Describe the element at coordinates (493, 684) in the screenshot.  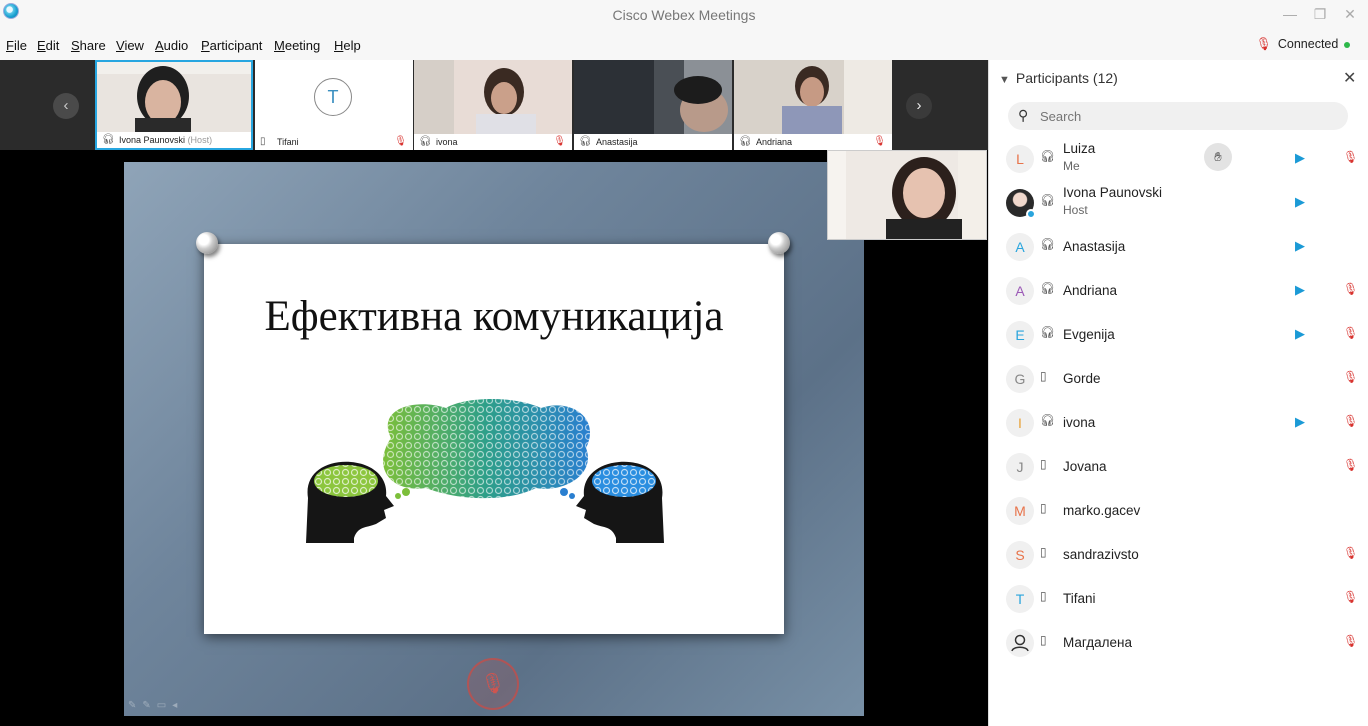
I see `mic-muted-overlay-icon: 🎙︎` at that location.